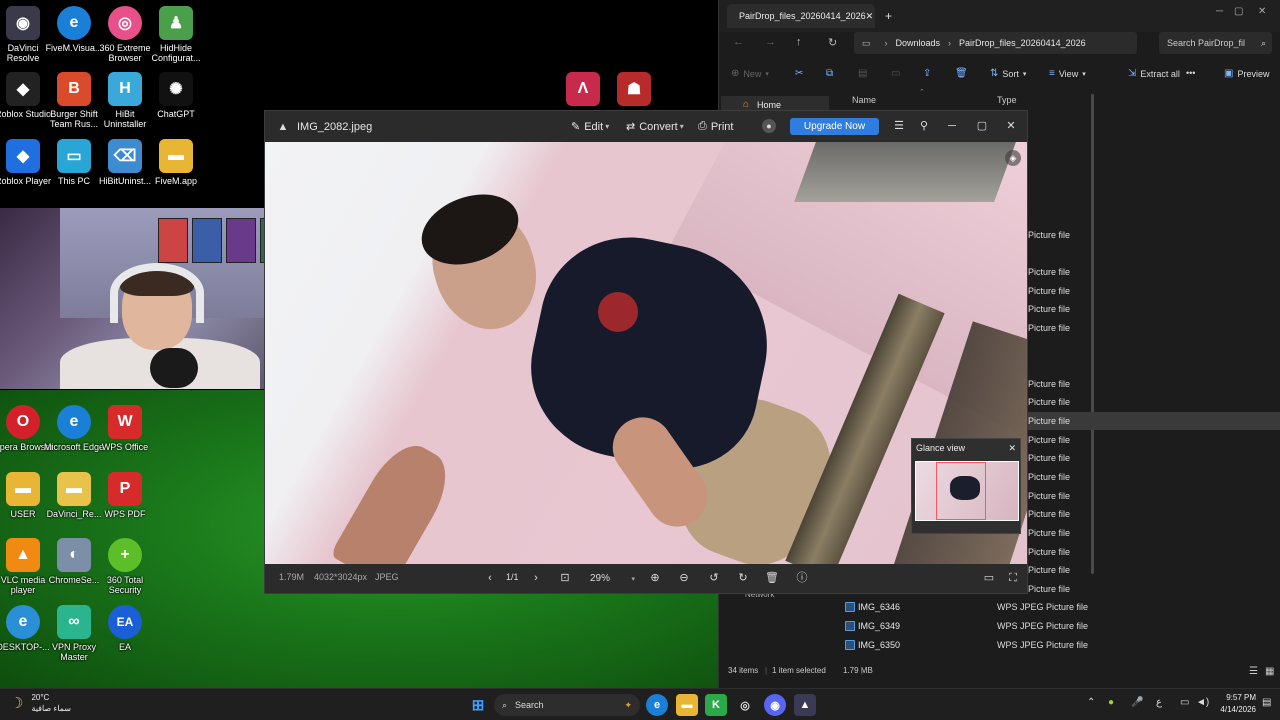 This screenshot has height=720, width=1280. I want to click on desktop-icon-wps-pdf: P WPS PDF, so click(125, 495).